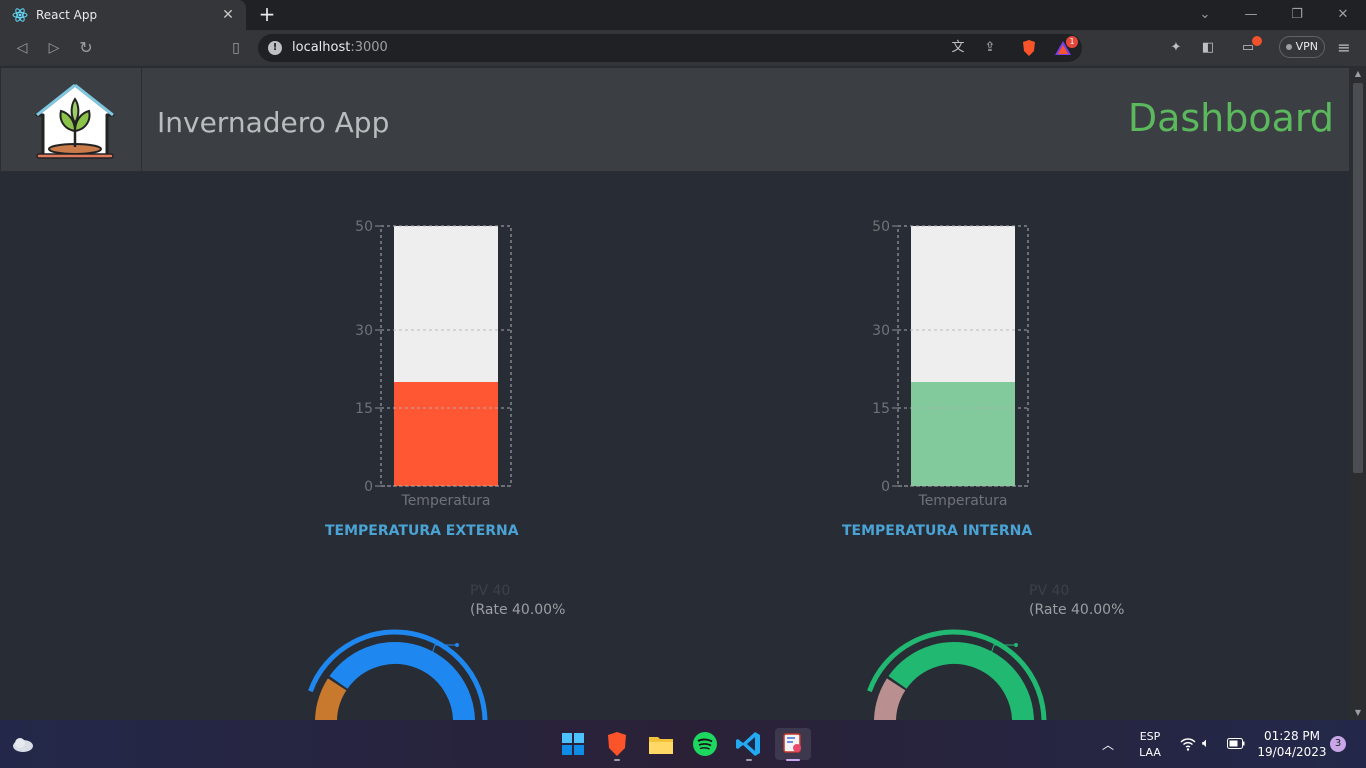 This screenshot has width=1366, height=768. Describe the element at coordinates (1251, 15) in the screenshot. I see `minimize-button: —` at that location.